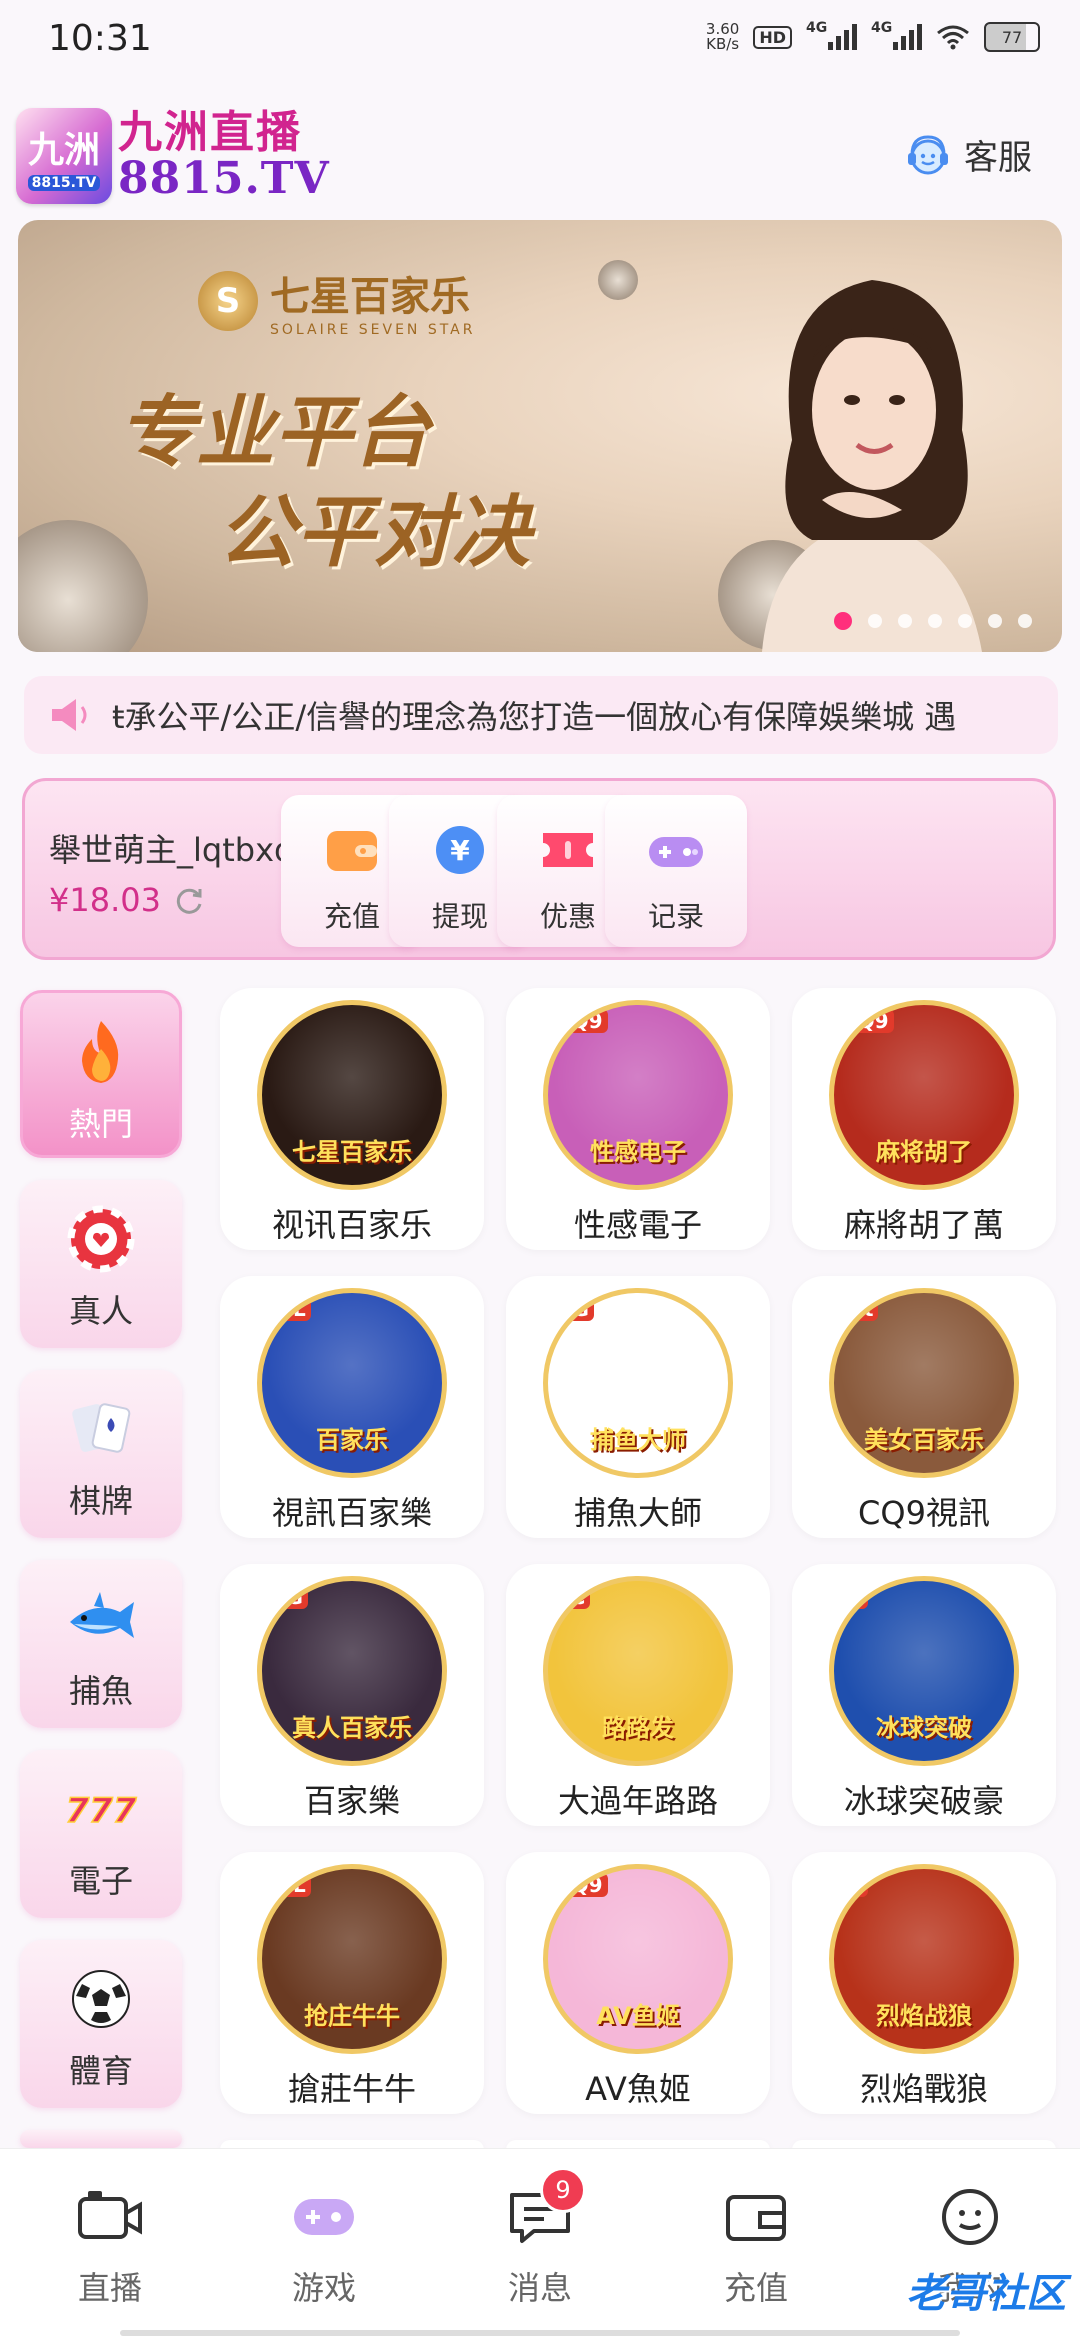  Describe the element at coordinates (638, 1119) in the screenshot. I see `game-tile: CQ9 性感电子 性感電子` at that location.